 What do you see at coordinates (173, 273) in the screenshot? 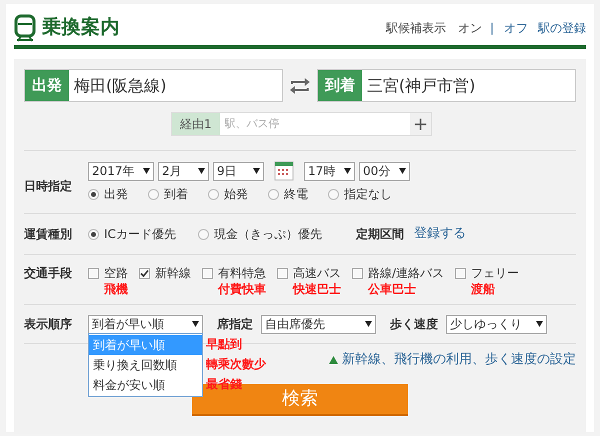
I see `checkbox-label: 新幹線` at bounding box center [173, 273].